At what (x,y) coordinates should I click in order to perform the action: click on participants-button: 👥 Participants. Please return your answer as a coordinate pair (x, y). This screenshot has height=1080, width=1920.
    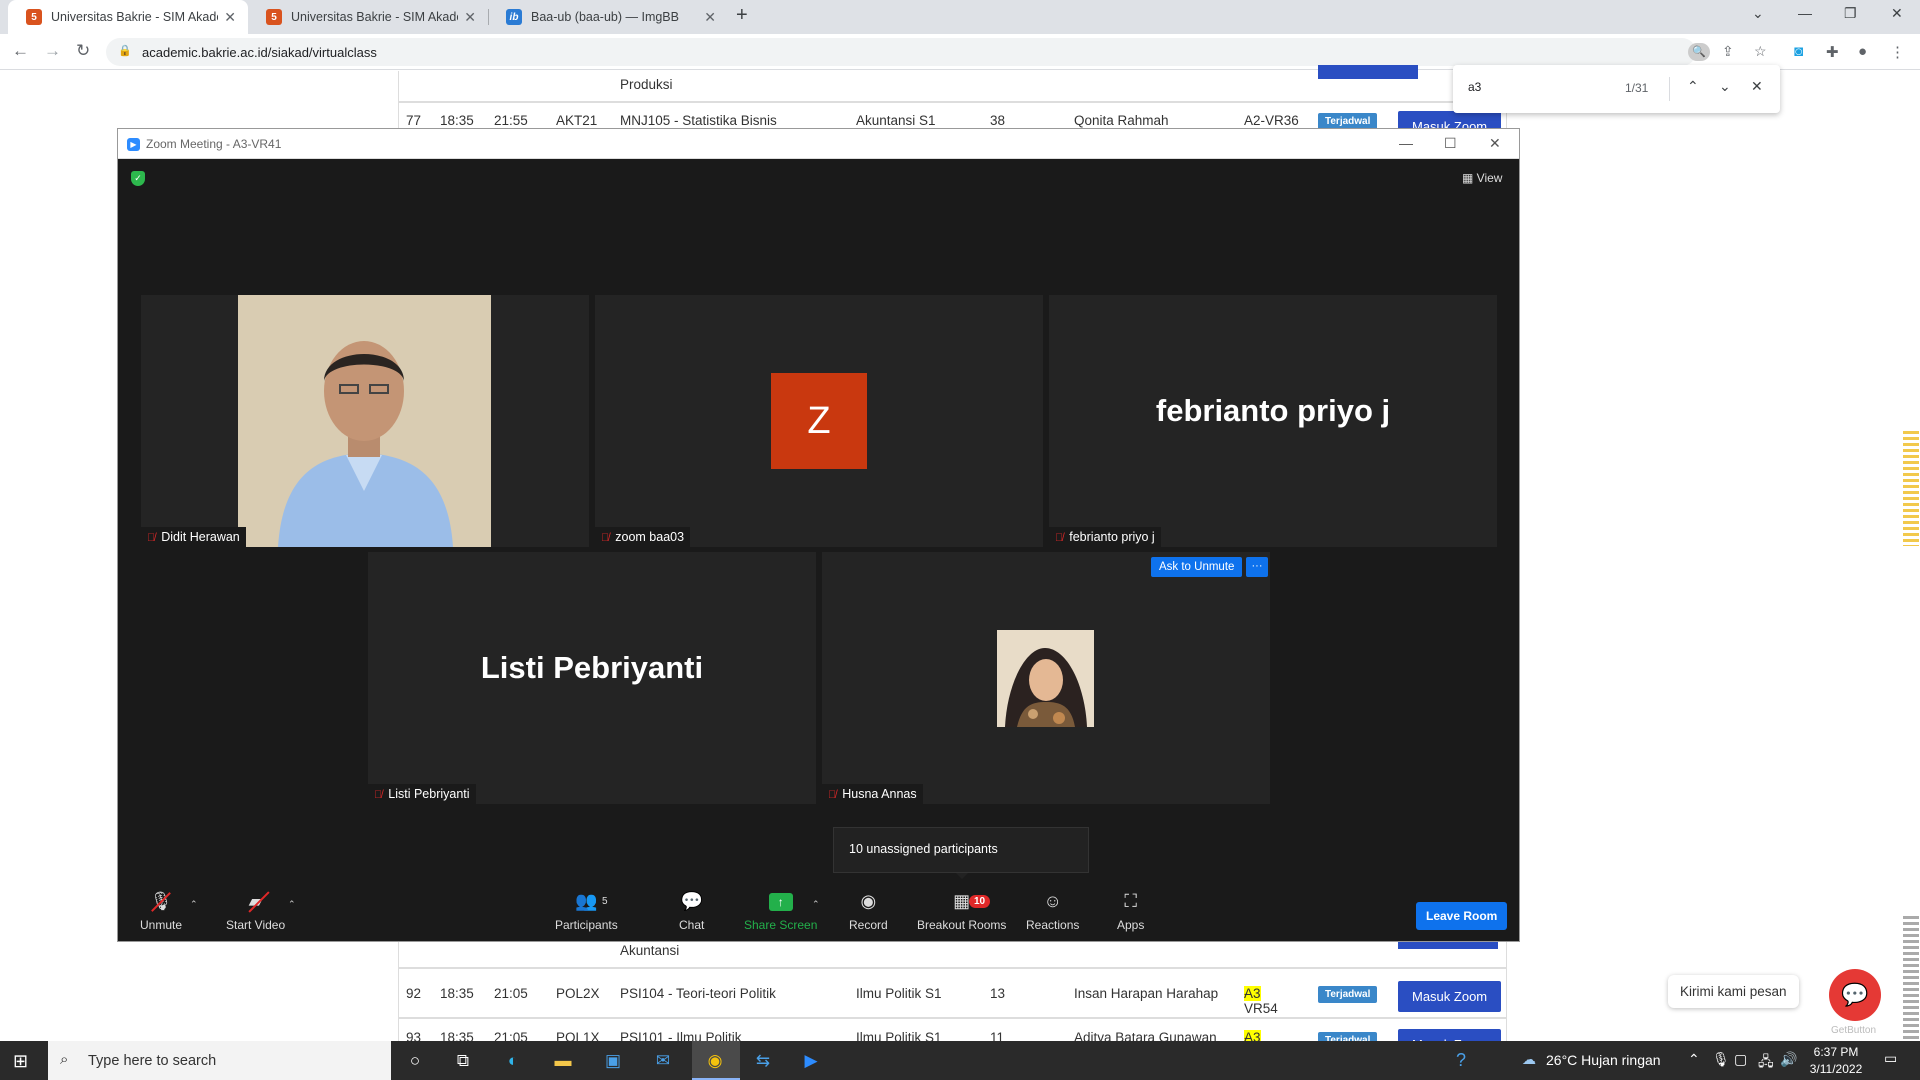
    Looking at the image, I should click on (586, 911).